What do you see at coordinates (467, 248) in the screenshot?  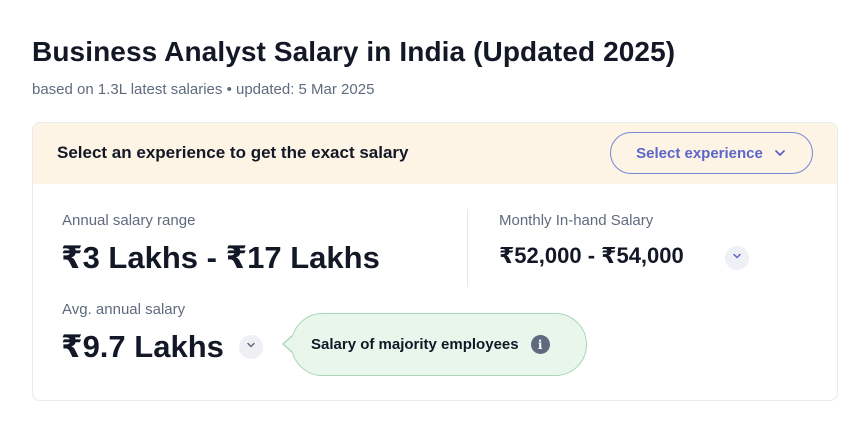 I see `divider` at bounding box center [467, 248].